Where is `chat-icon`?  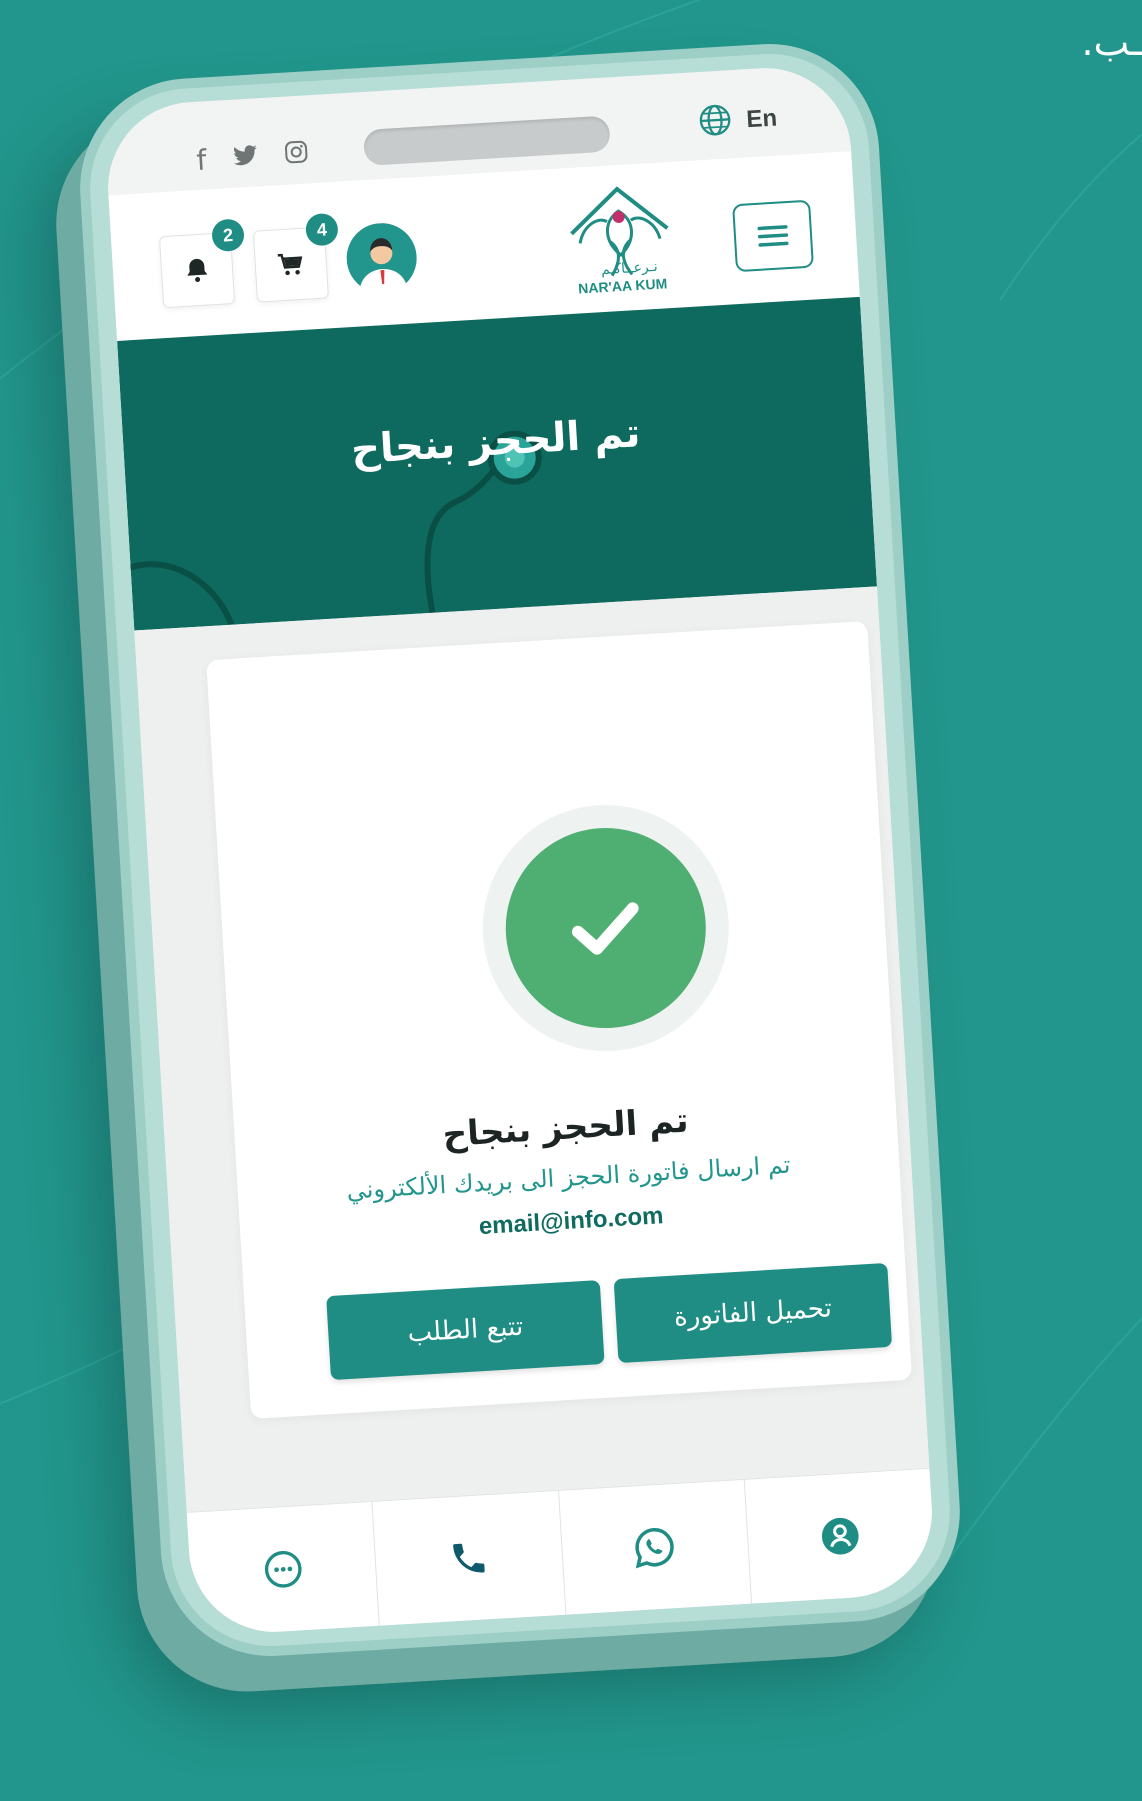
chat-icon is located at coordinates (283, 1569).